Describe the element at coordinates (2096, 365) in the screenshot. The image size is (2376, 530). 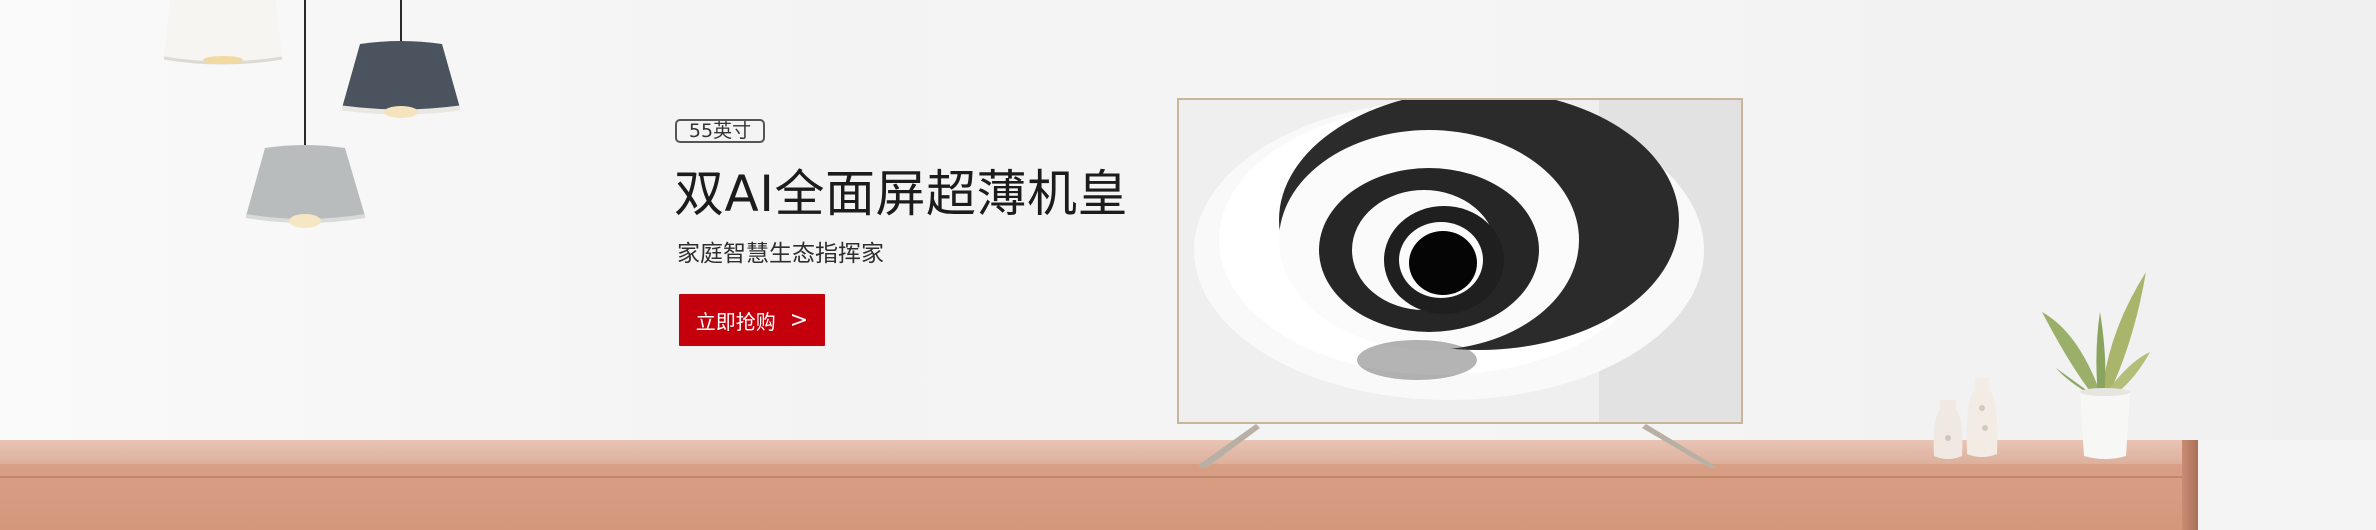
I see `potted-plant` at that location.